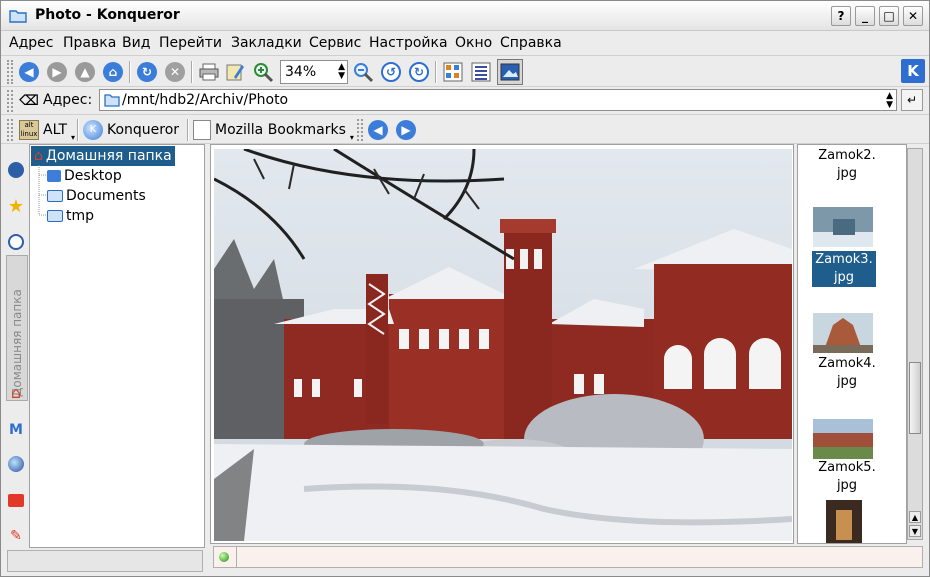 The width and height of the screenshot is (930, 577). What do you see at coordinates (55, 216) in the screenshot?
I see `folder-icon` at bounding box center [55, 216].